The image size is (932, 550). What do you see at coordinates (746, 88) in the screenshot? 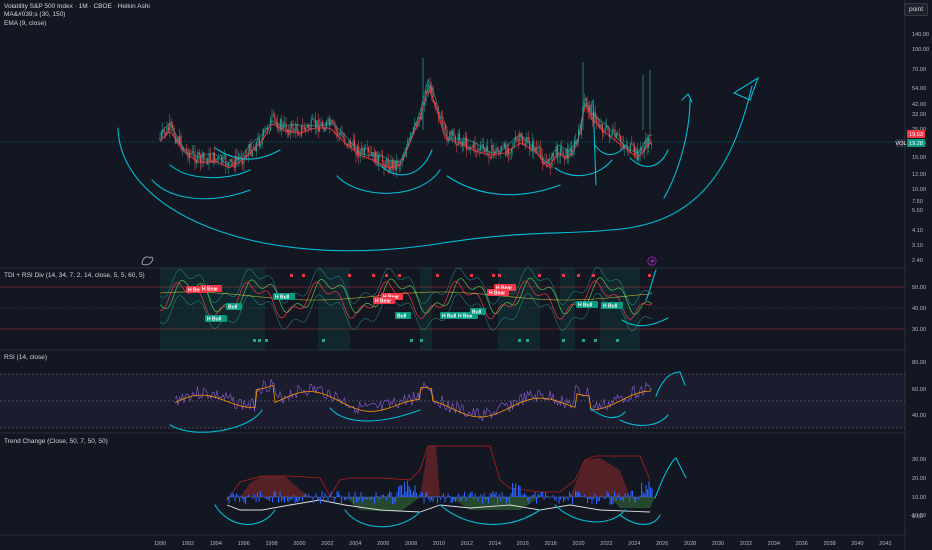
I see `drawing-arrowhead-big` at bounding box center [746, 88].